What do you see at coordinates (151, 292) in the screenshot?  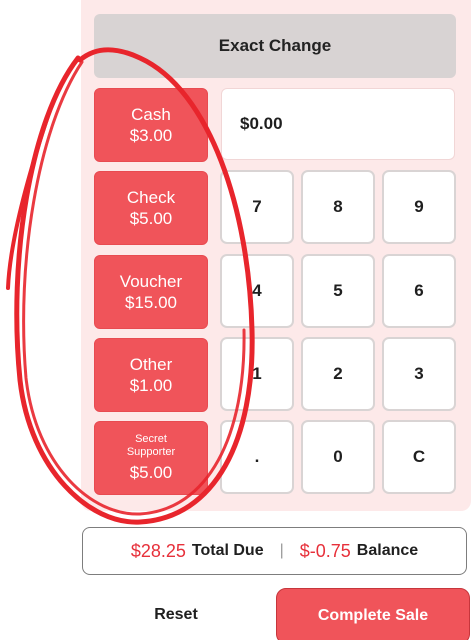 I see `payment-voucher-button: Voucher $15.00` at bounding box center [151, 292].